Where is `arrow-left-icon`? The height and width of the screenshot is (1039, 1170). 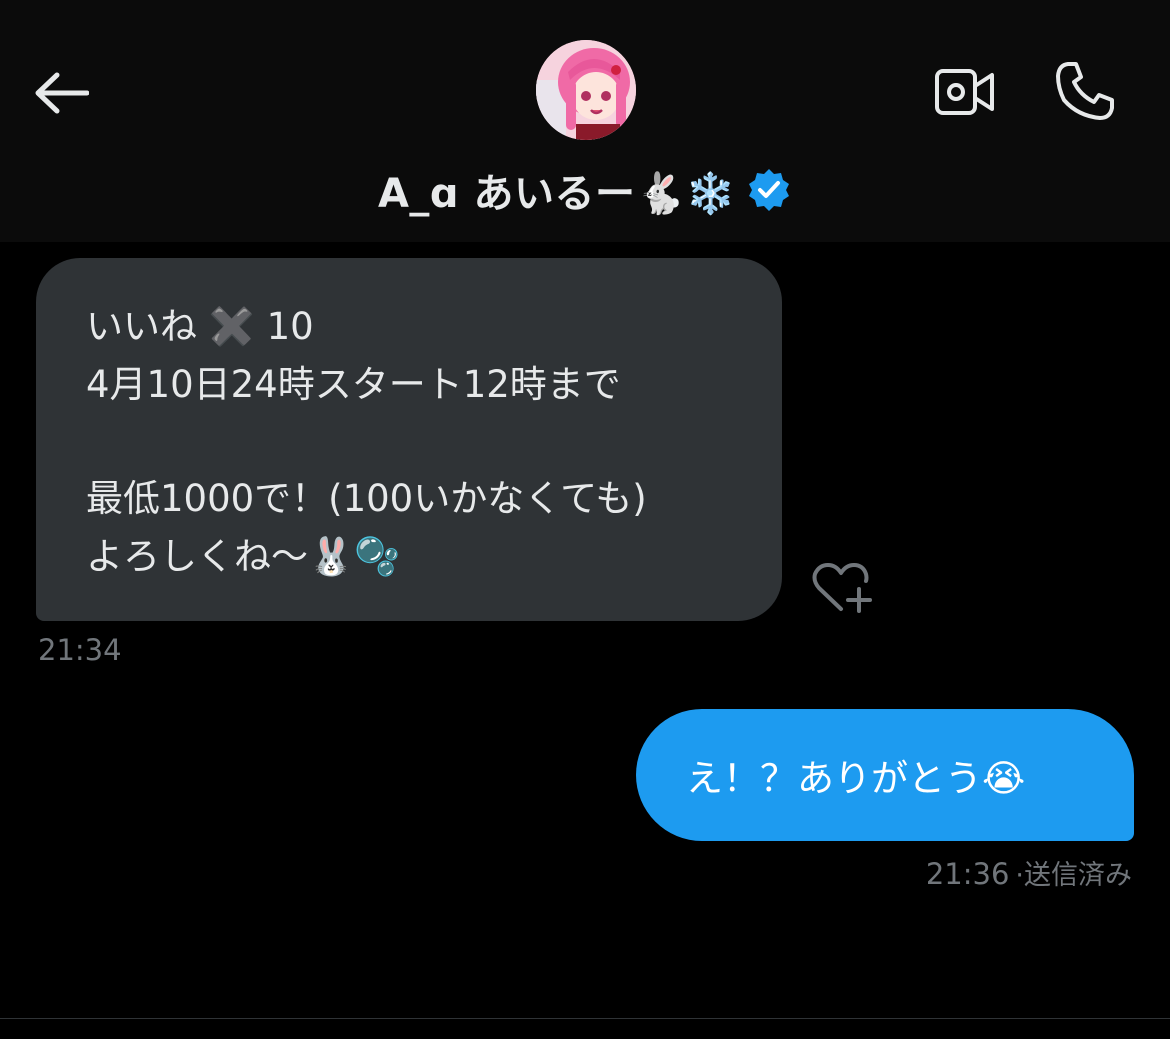
arrow-left-icon is located at coordinates (62, 93).